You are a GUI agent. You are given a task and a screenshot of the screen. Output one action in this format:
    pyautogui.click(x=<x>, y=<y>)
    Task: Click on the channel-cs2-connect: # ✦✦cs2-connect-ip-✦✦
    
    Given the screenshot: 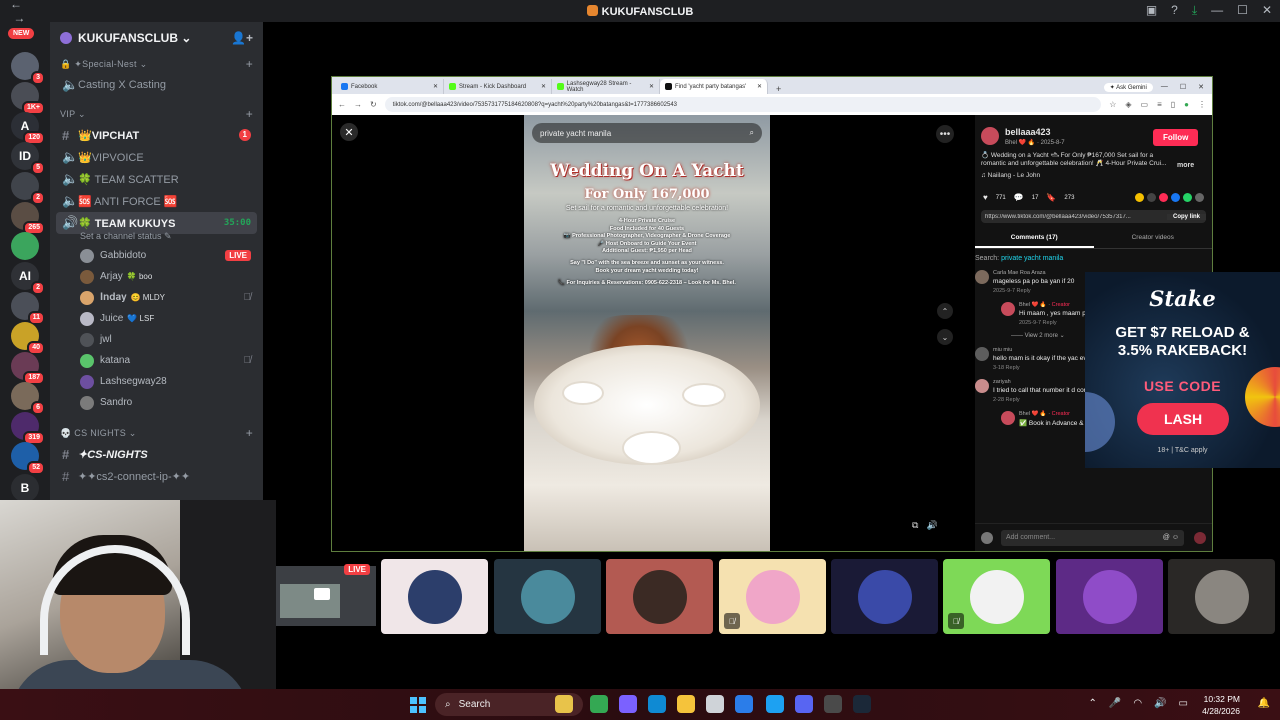 What is the action you would take?
    pyautogui.click(x=156, y=476)
    